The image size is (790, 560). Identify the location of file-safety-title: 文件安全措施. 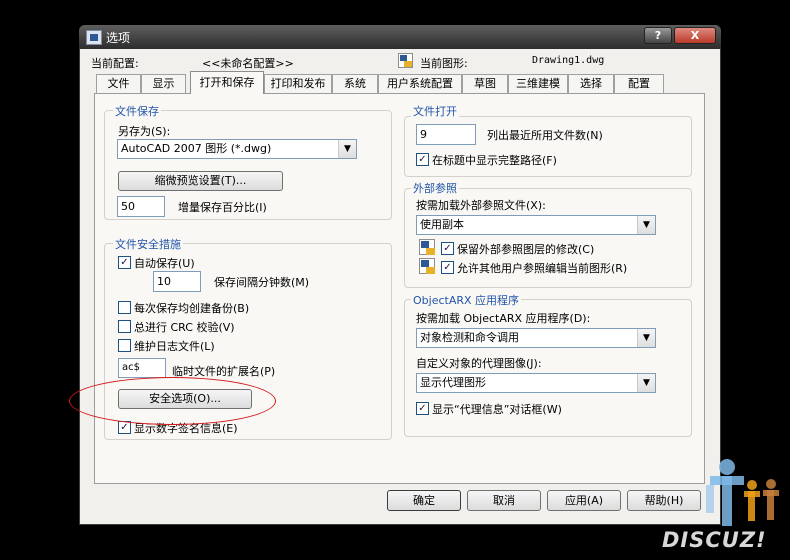
(148, 244).